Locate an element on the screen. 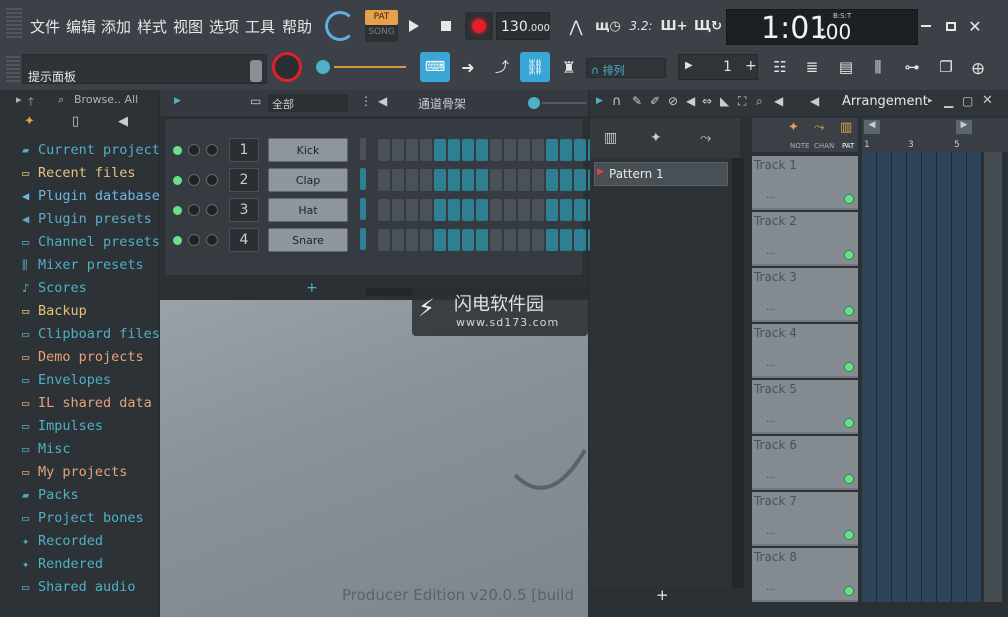 This screenshot has height=617, width=1008. swing-slider is located at coordinates (557, 103).